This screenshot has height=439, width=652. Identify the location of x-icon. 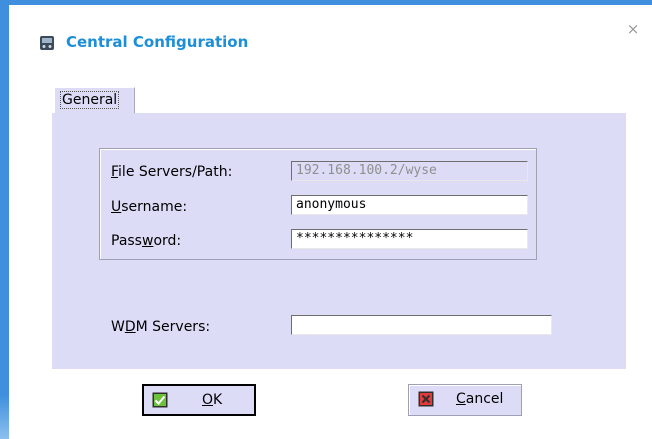
(426, 399).